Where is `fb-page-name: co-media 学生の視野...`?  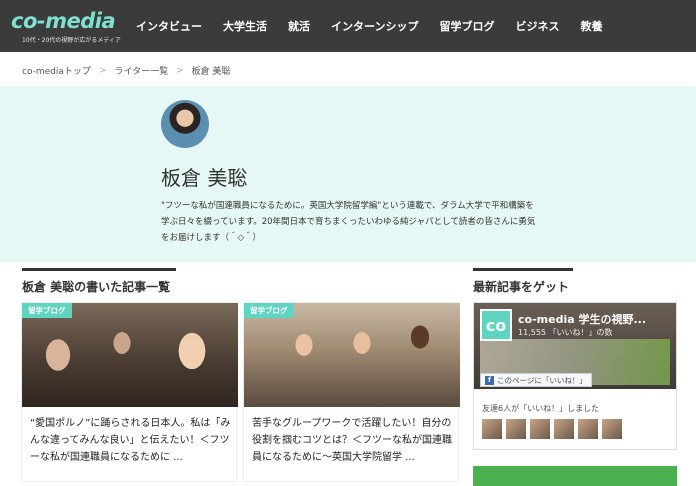
fb-page-name: co-media 学生の視野... is located at coordinates (596, 319).